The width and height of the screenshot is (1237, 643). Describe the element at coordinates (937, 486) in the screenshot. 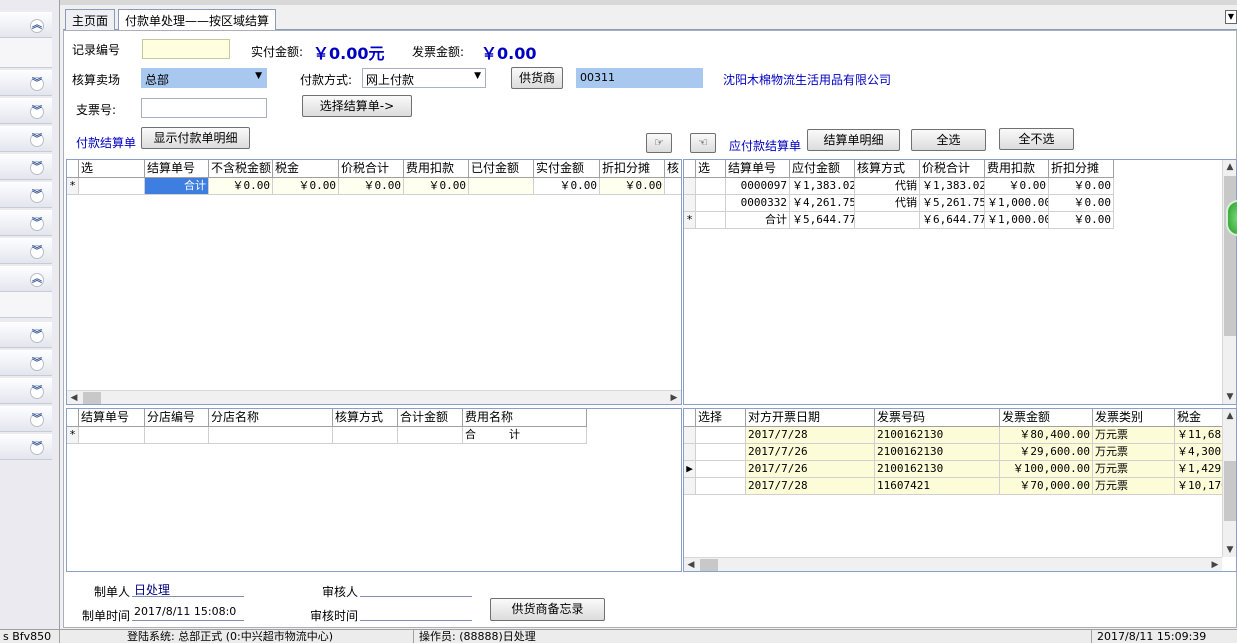

I see `invoice-no-cell: 11607421` at that location.